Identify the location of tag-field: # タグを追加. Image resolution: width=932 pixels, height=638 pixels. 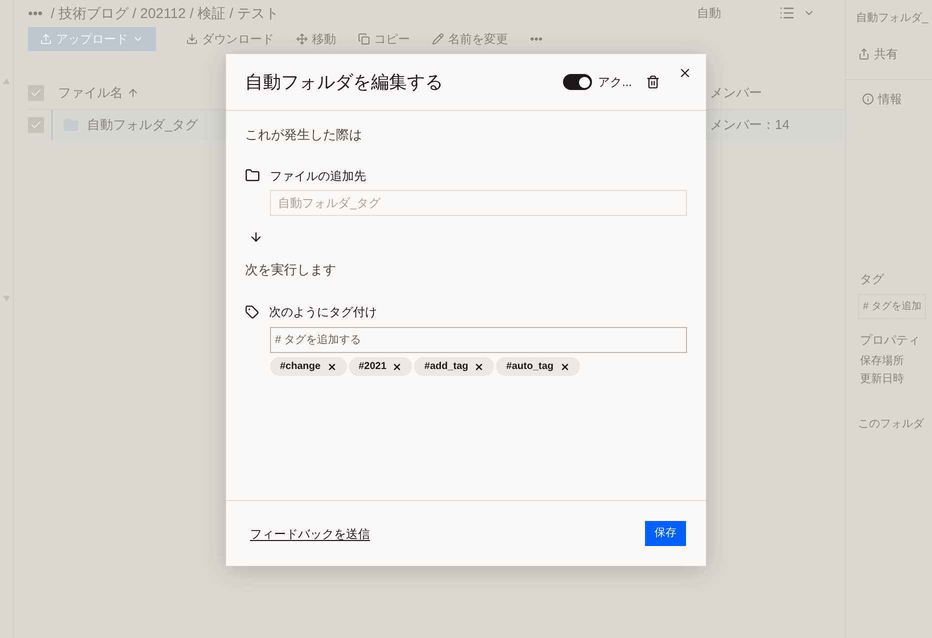
(892, 306).